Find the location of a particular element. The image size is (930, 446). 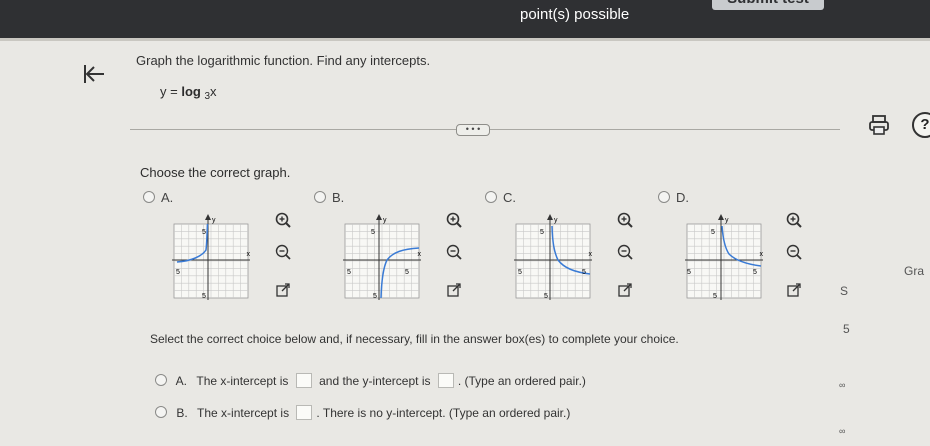

zoom-in-icon-c is located at coordinates (625, 220).